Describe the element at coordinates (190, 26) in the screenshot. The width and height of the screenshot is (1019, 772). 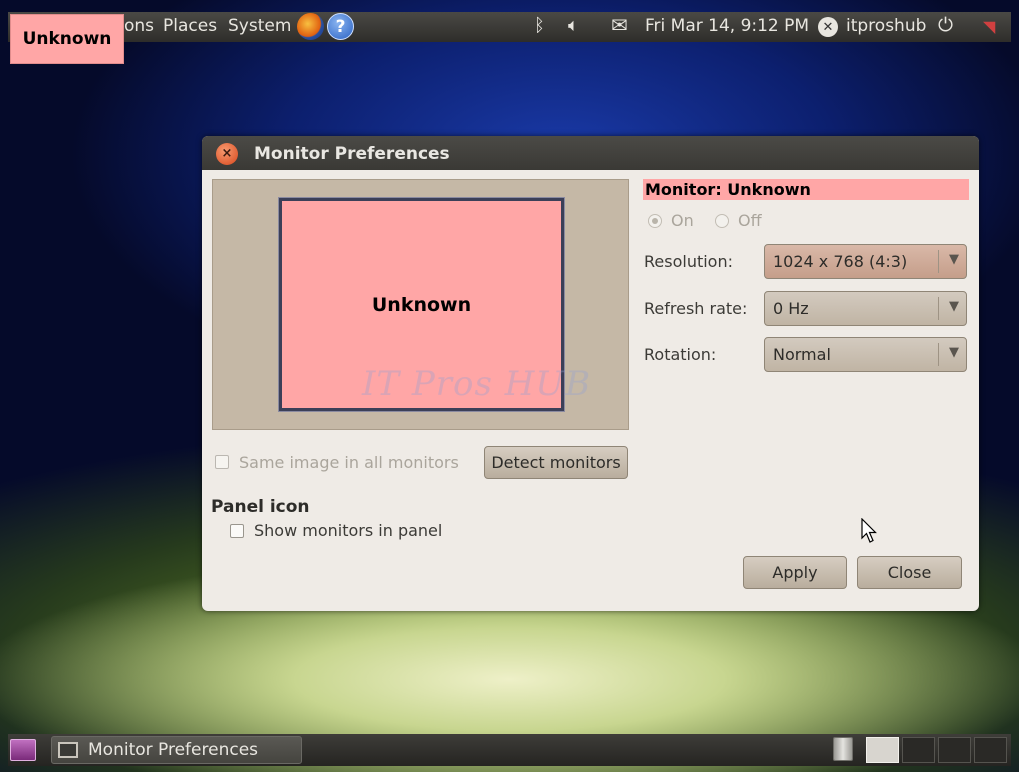
I see `places-menu: Places` at that location.